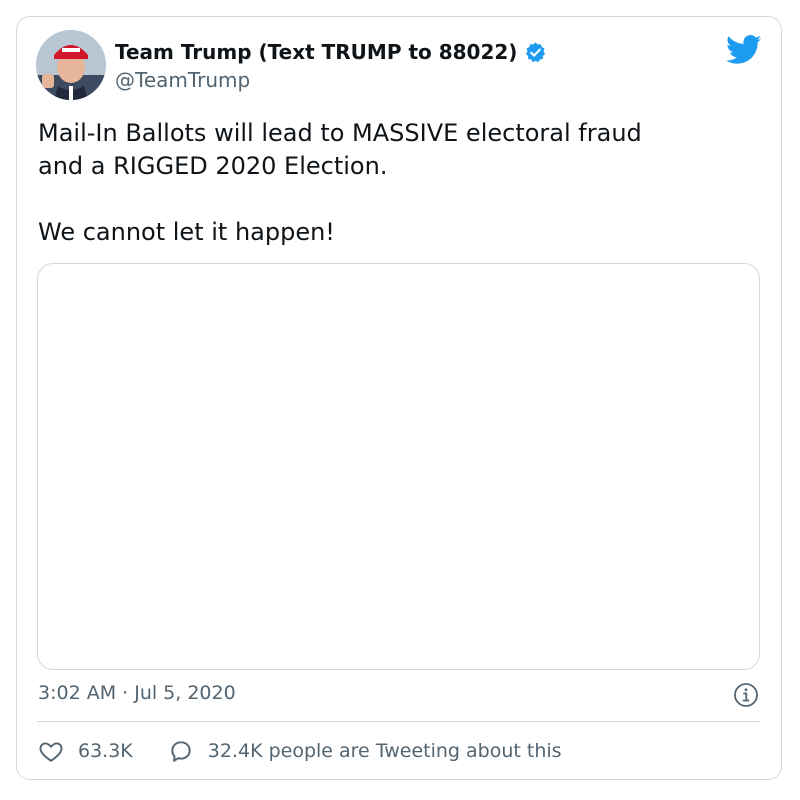  I want to click on heart-icon, so click(51, 752).